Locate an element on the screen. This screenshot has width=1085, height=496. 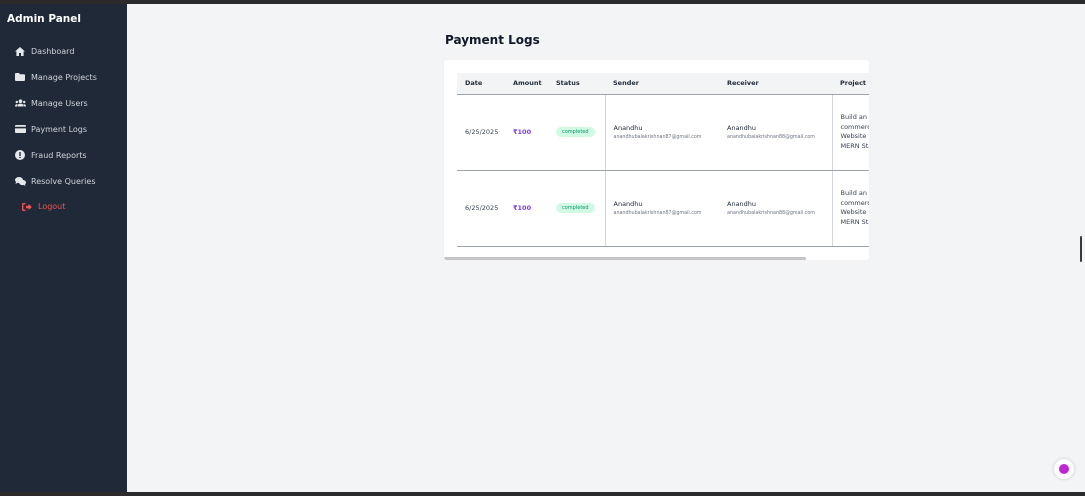
column-header-amount: Amount is located at coordinates (526, 84).